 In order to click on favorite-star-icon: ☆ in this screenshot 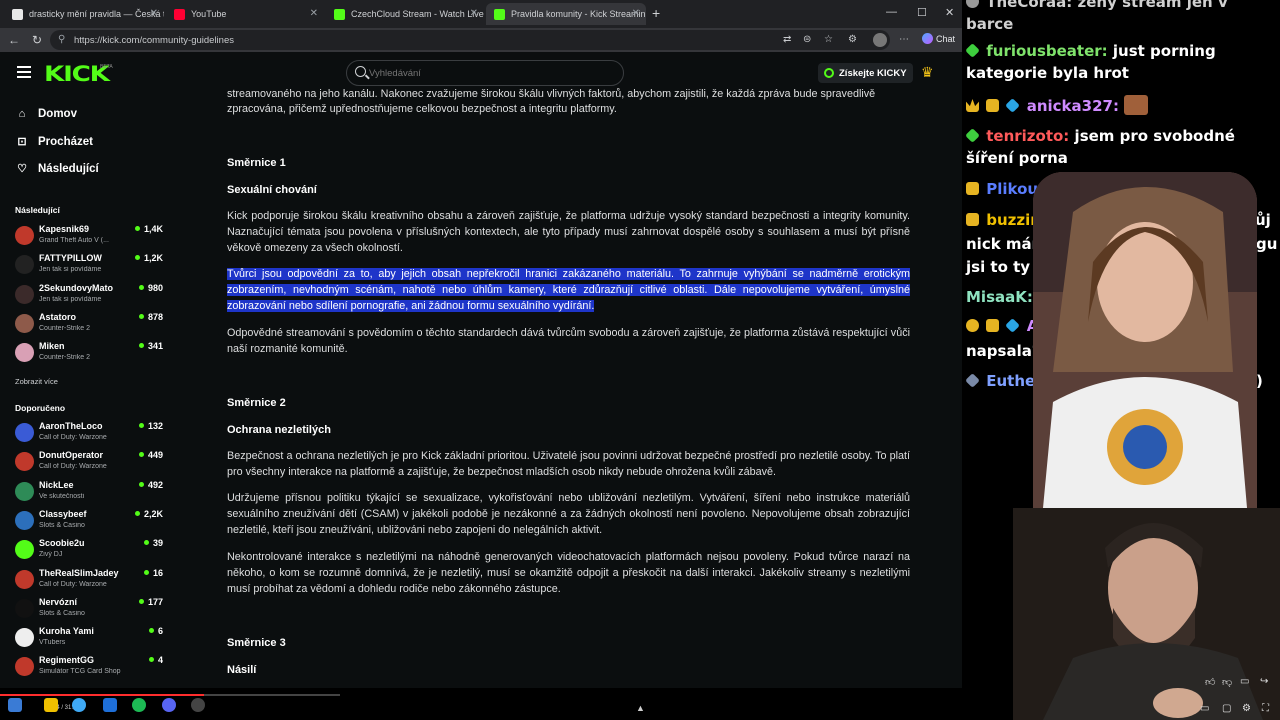, I will do `click(828, 39)`.